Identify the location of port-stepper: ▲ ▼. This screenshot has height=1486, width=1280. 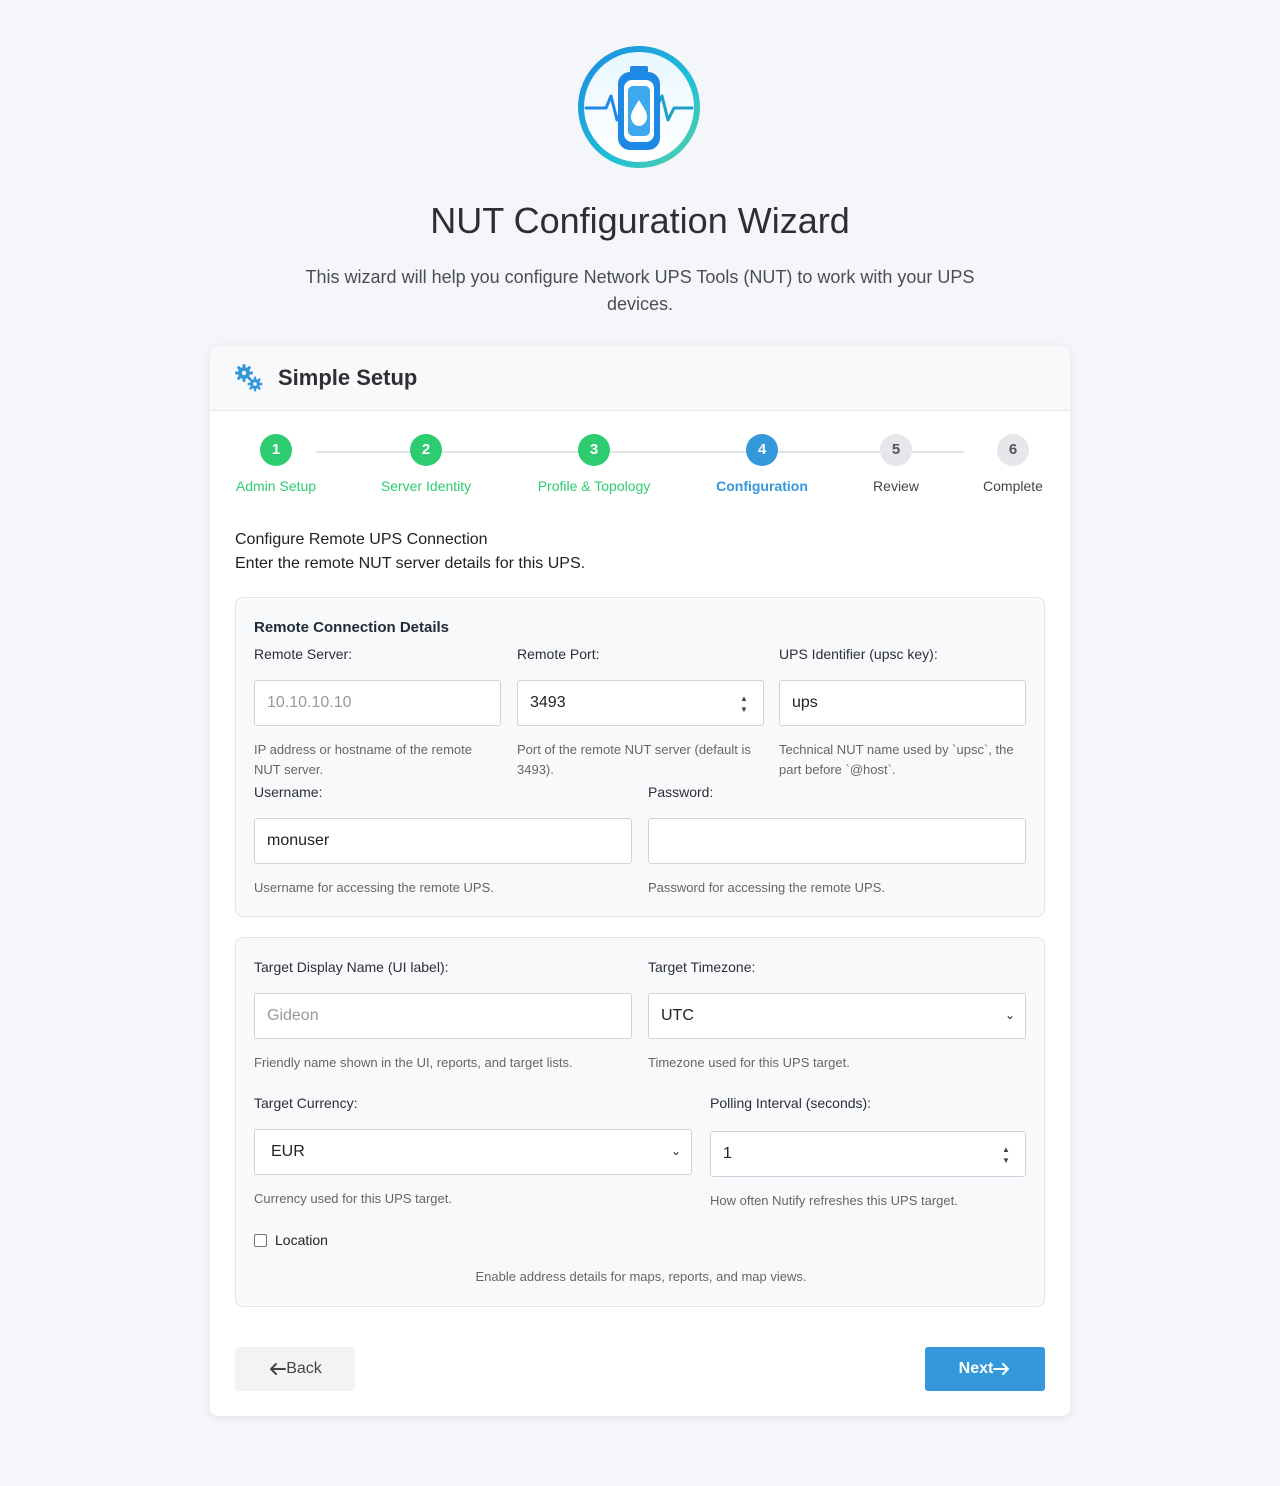
(744, 704).